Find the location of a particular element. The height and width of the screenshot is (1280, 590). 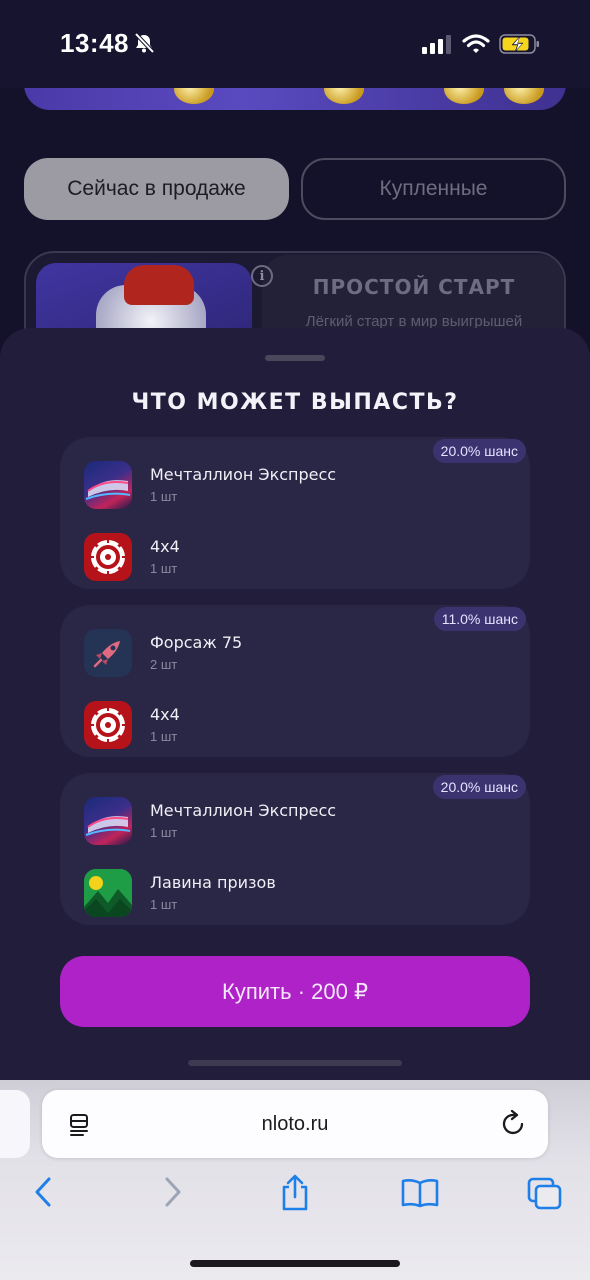

status-bar: 13:48 is located at coordinates (295, 44).